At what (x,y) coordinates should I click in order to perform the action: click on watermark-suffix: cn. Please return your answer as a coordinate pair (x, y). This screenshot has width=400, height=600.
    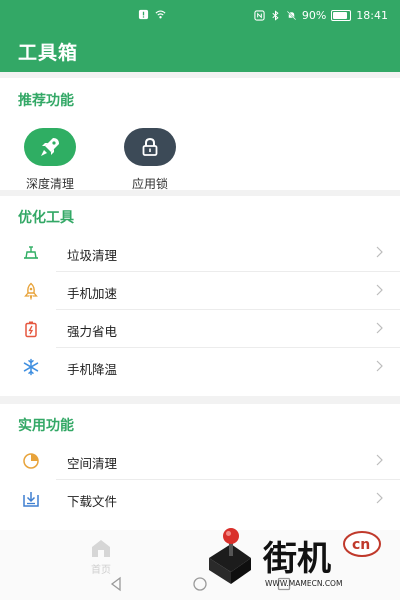
    Looking at the image, I should click on (361, 545).